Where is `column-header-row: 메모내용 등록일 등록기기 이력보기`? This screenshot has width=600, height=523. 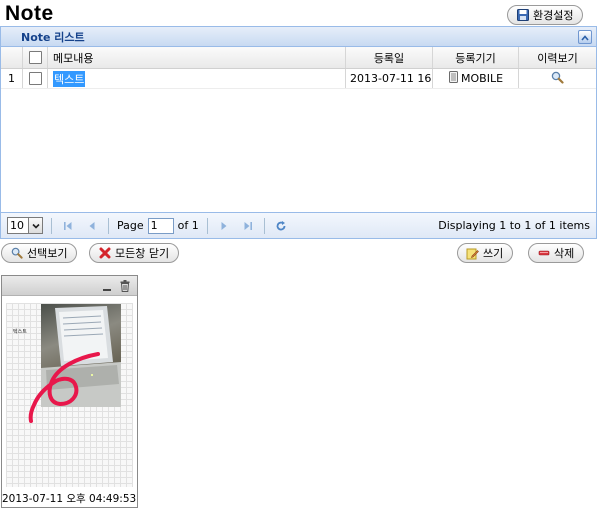 column-header-row: 메모내용 등록일 등록기기 이력보기 is located at coordinates (298, 58).